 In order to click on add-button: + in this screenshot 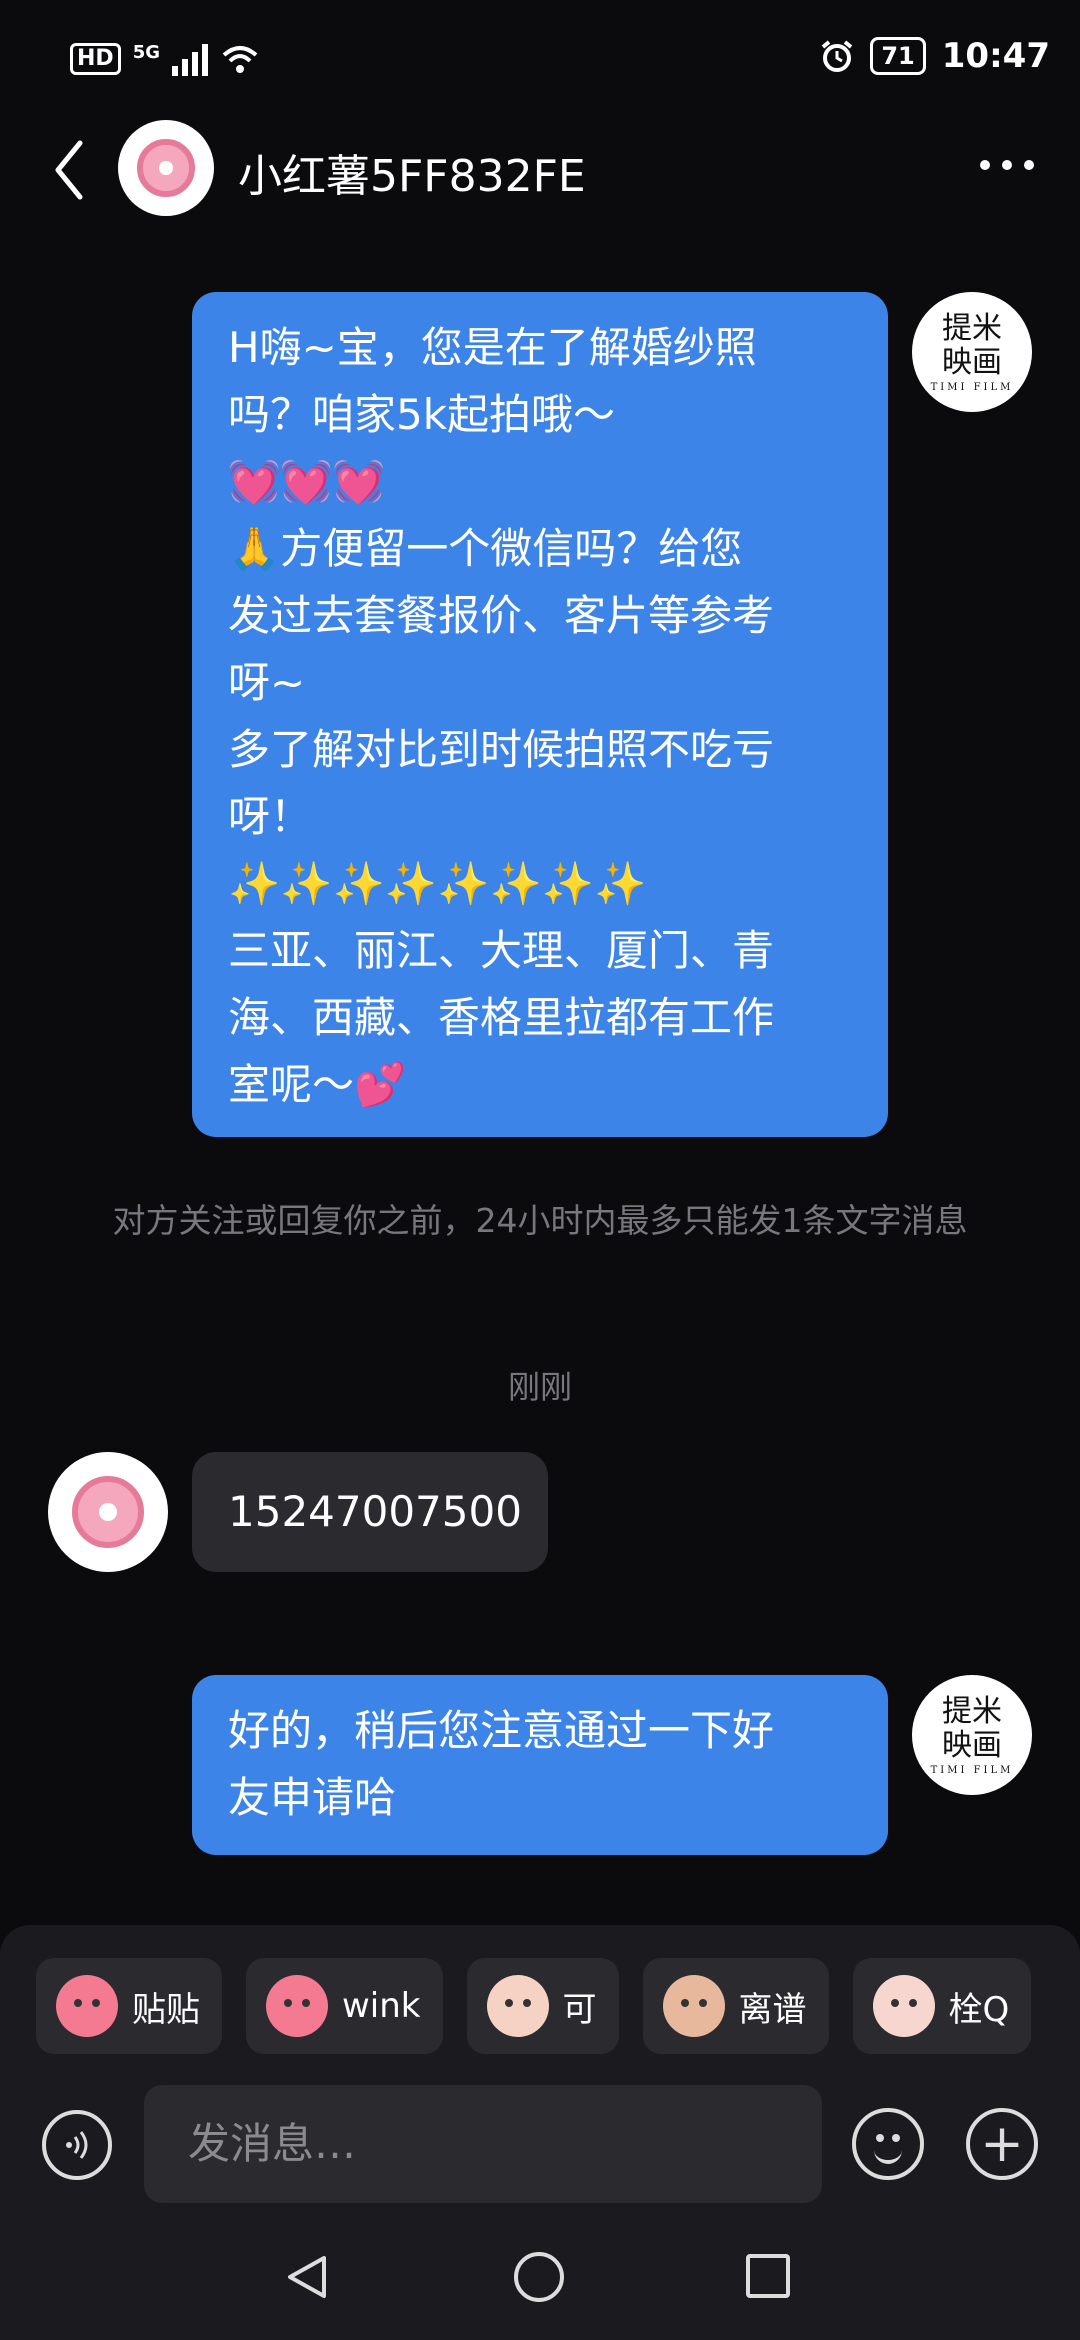, I will do `click(1002, 2144)`.